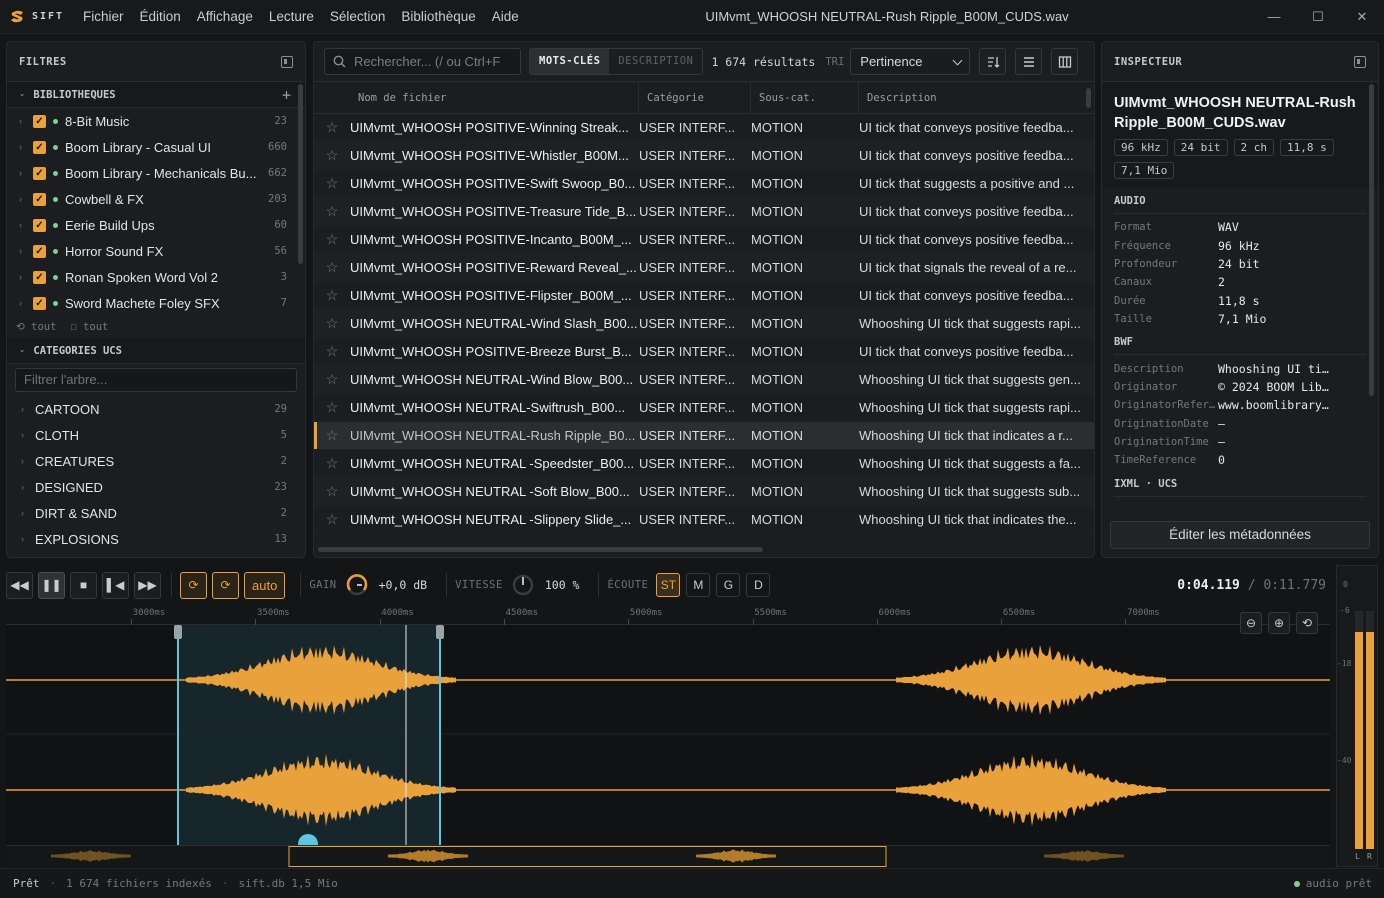  Describe the element at coordinates (225, 16) in the screenshot. I see `menu-affichage: Affichage` at that location.